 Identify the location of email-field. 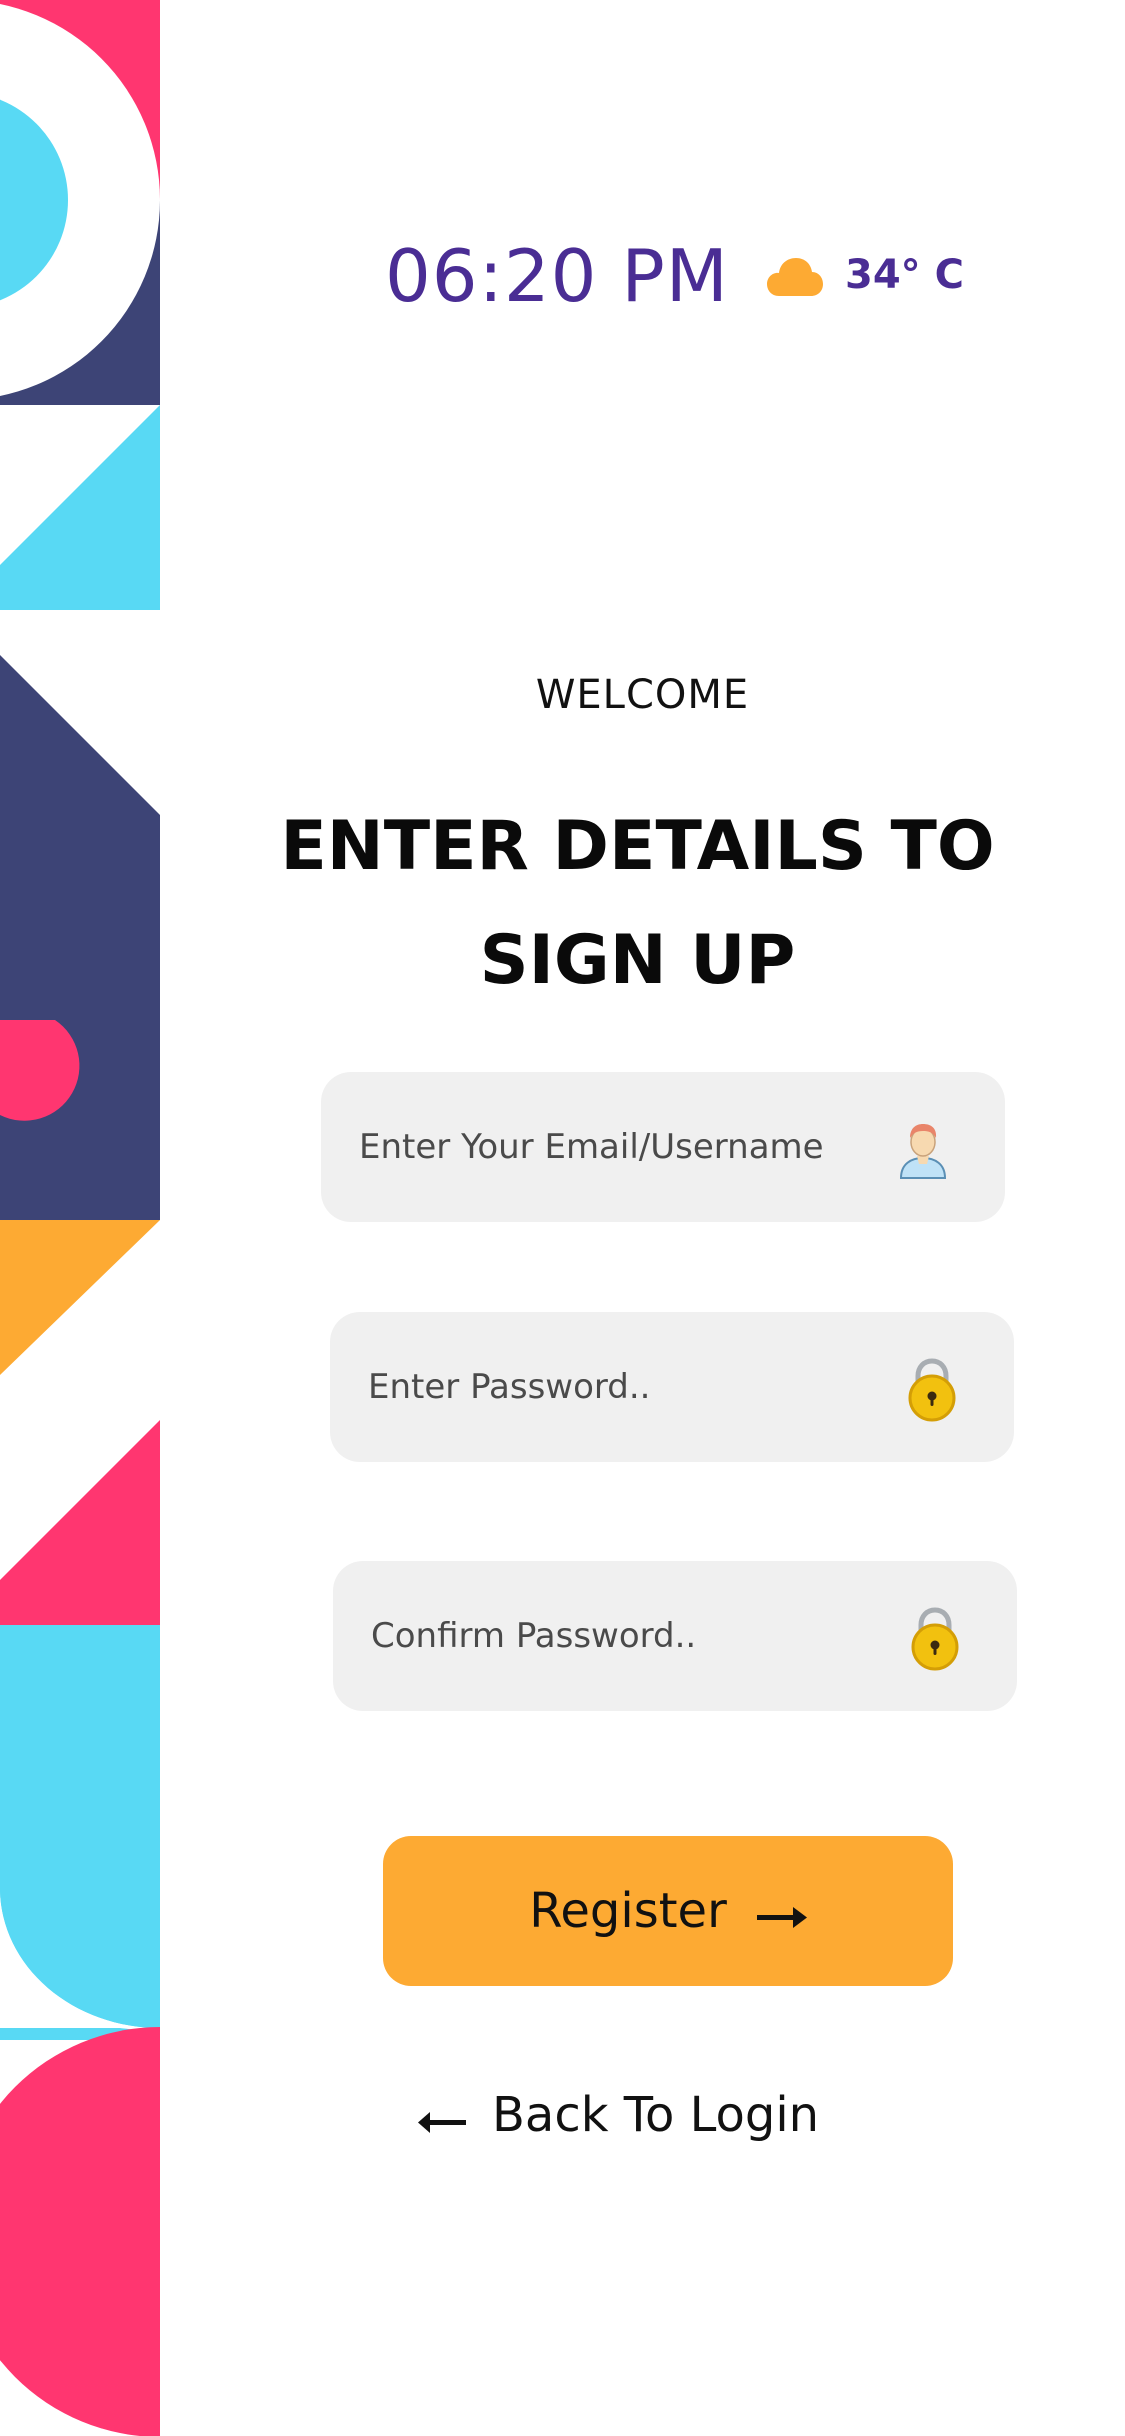
(663, 1147).